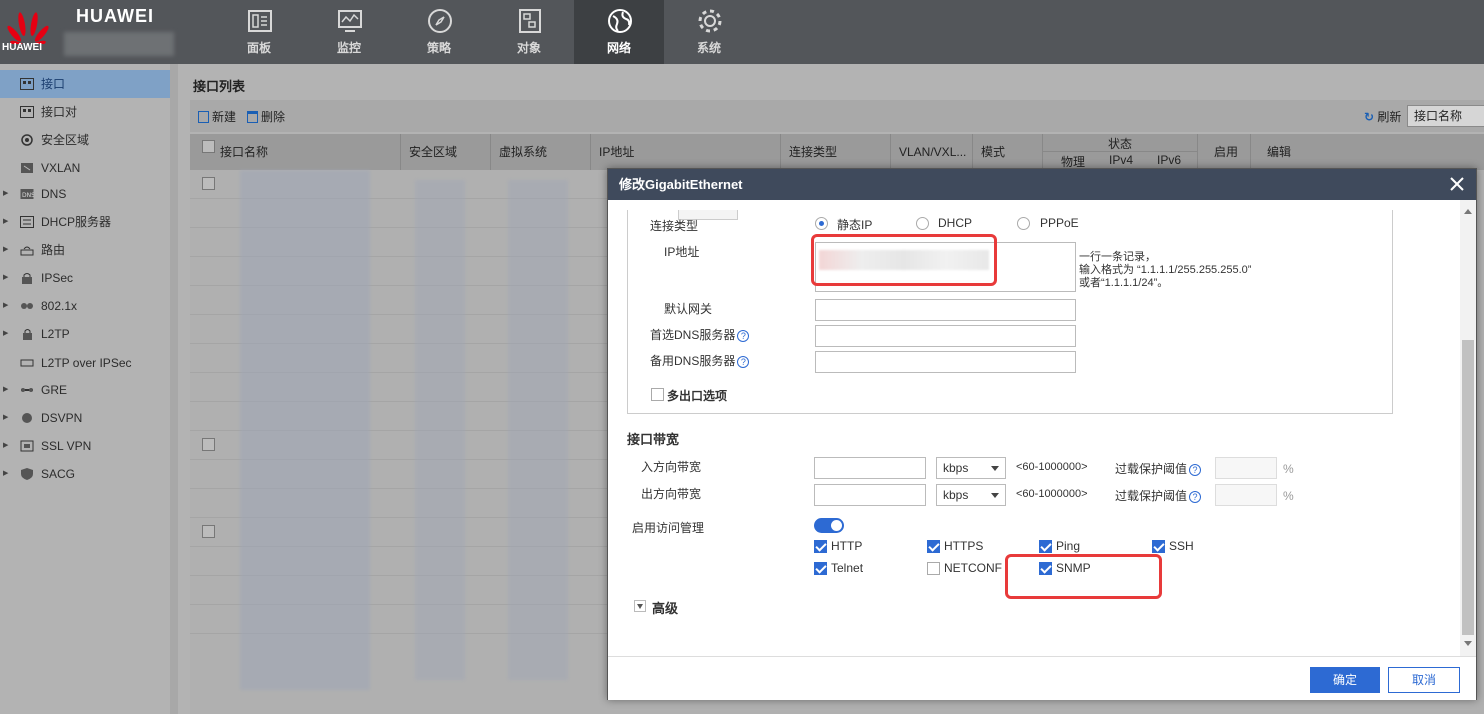  I want to click on in-overload-input, so click(1246, 468).